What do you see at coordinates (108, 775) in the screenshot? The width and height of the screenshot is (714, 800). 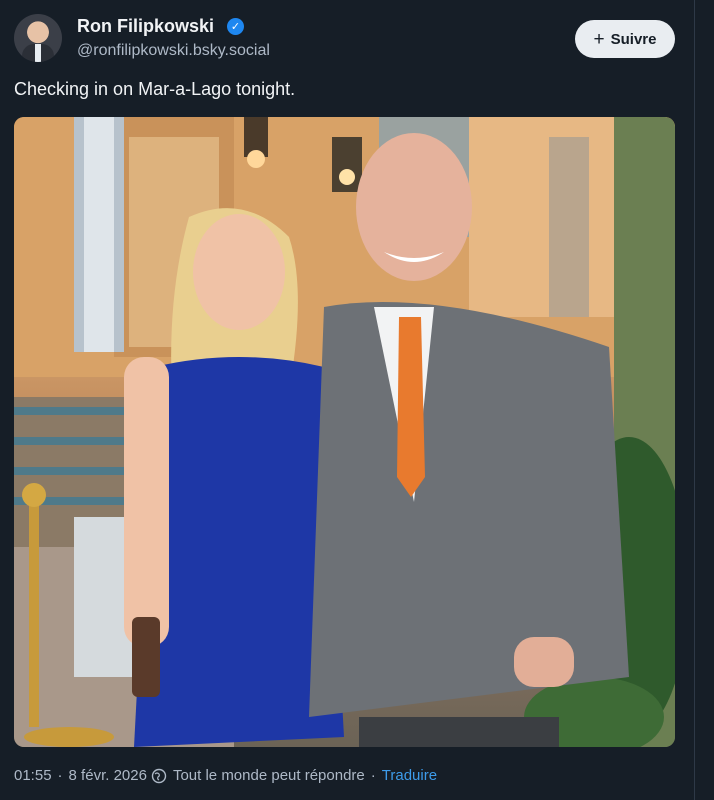 I see `post-date: 8 févr. 2026` at bounding box center [108, 775].